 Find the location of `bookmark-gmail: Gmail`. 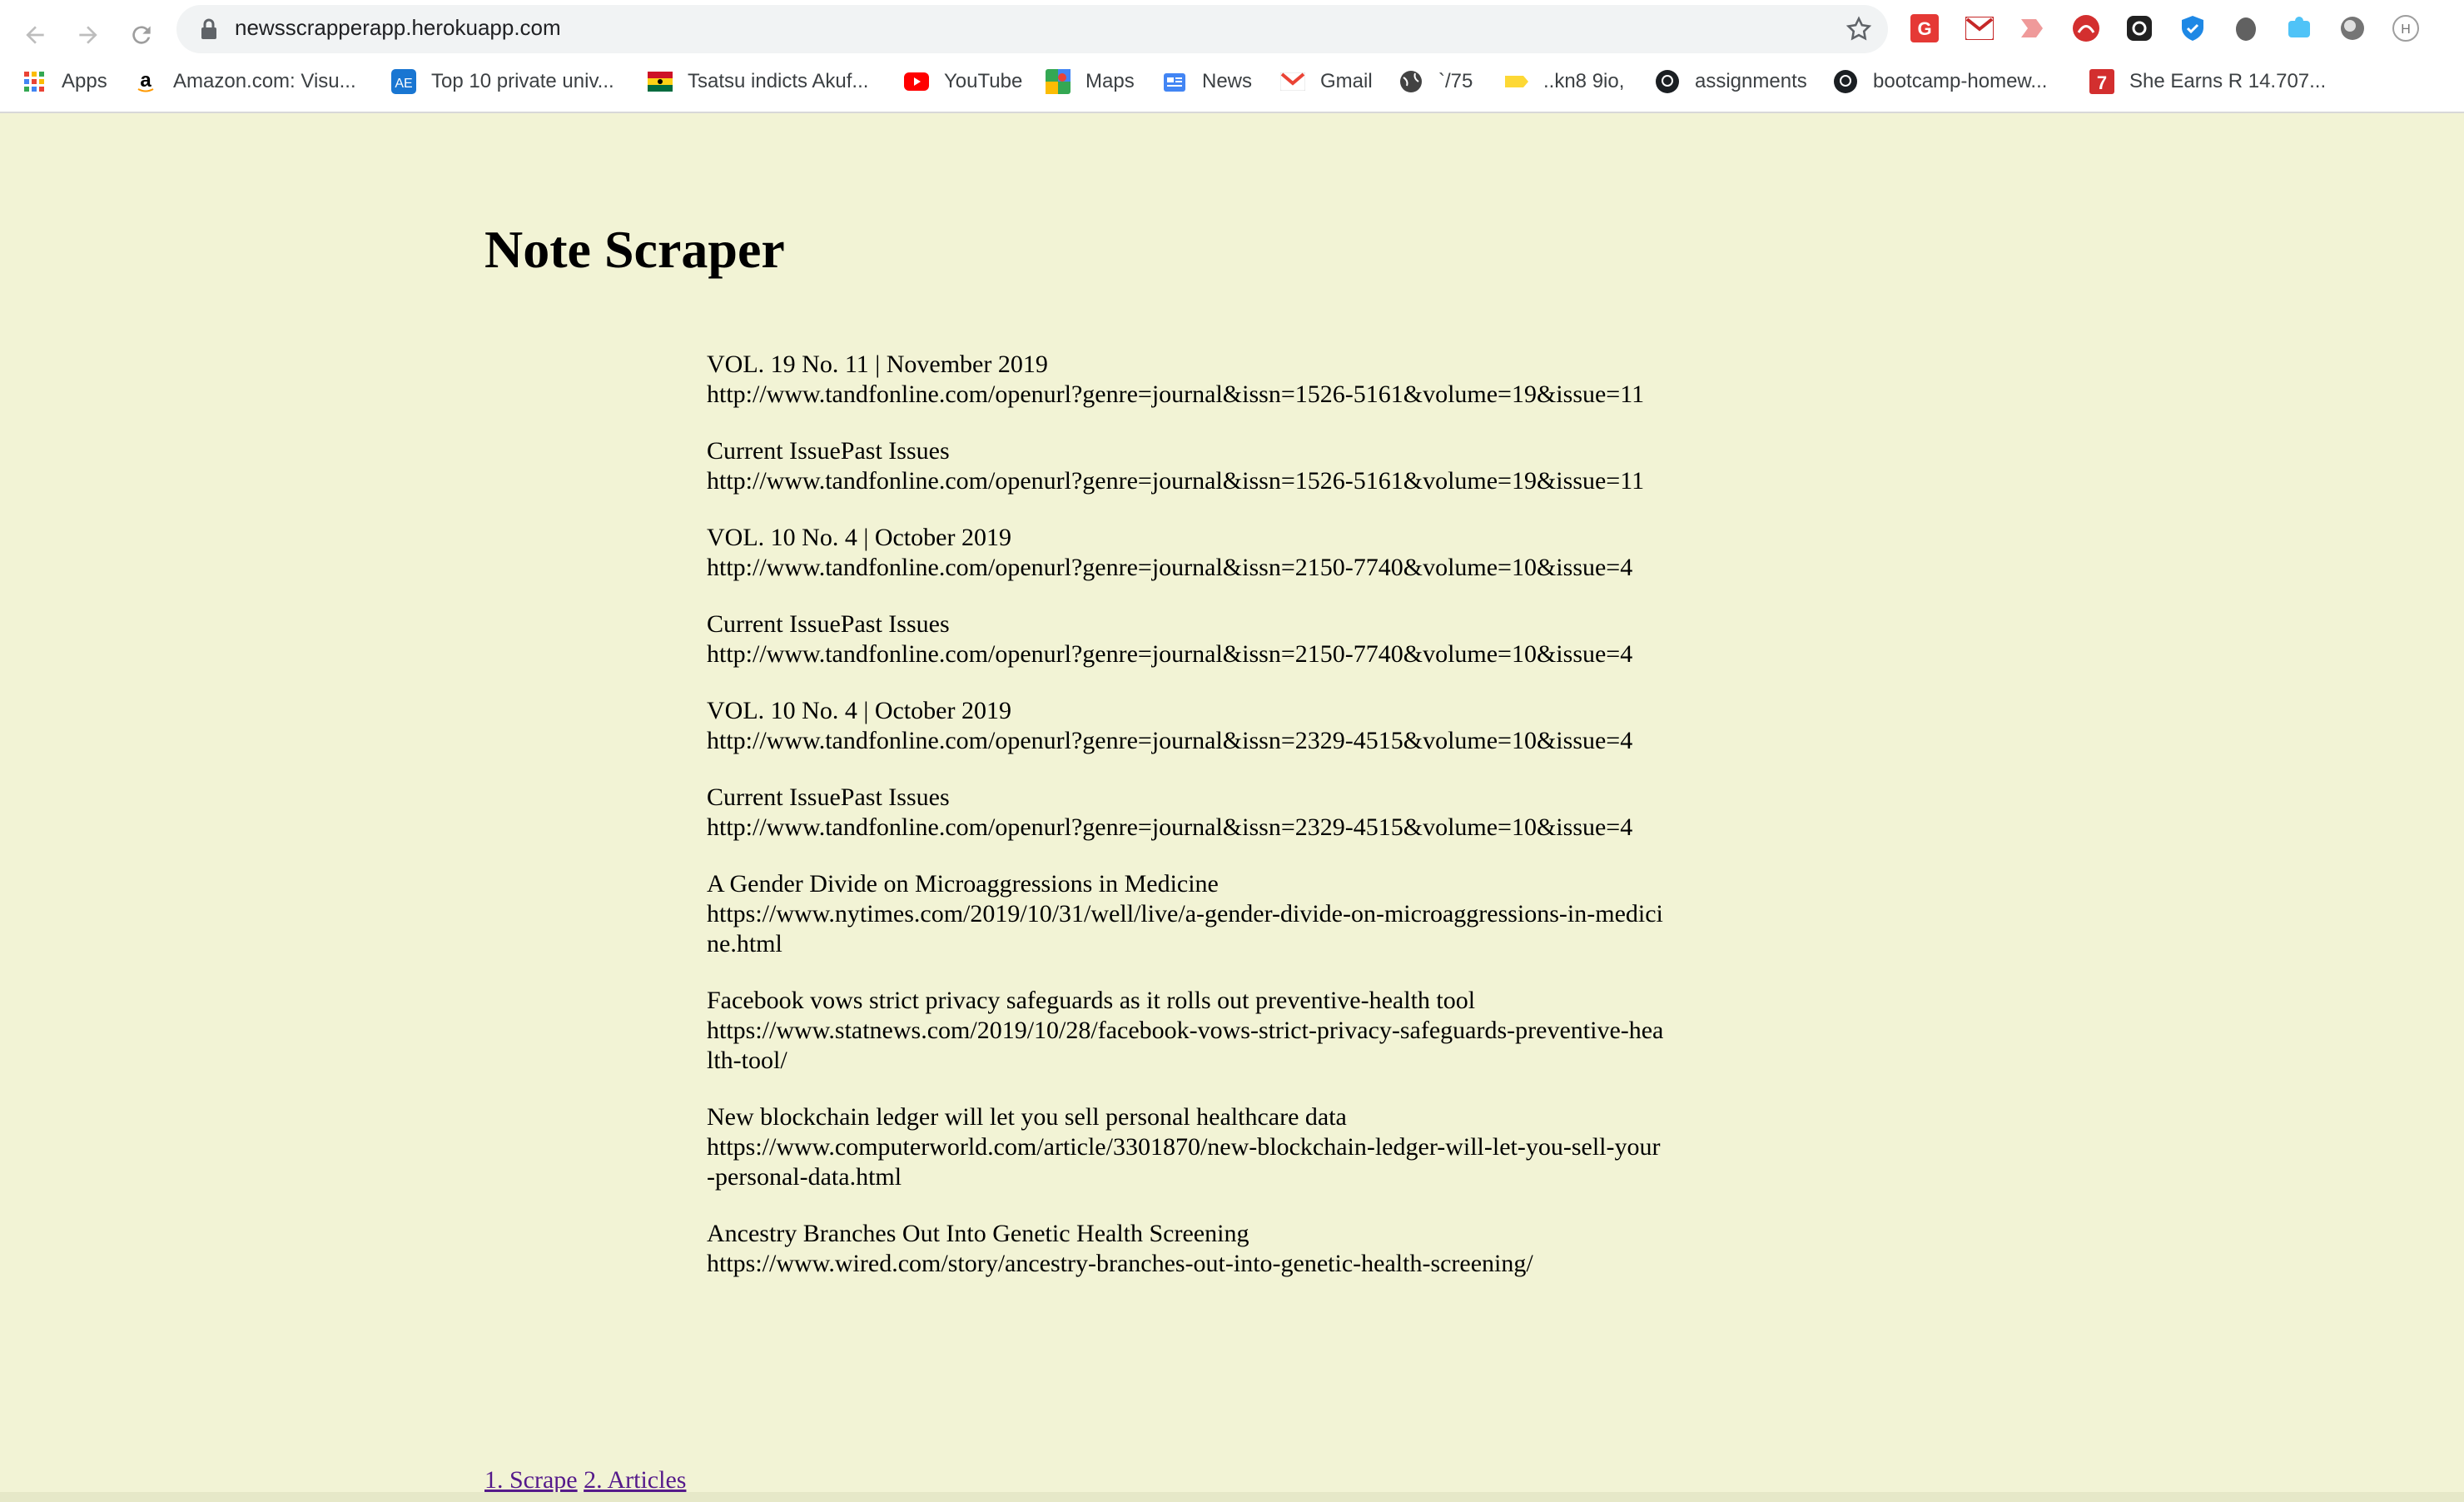

bookmark-gmail: Gmail is located at coordinates (1326, 82).